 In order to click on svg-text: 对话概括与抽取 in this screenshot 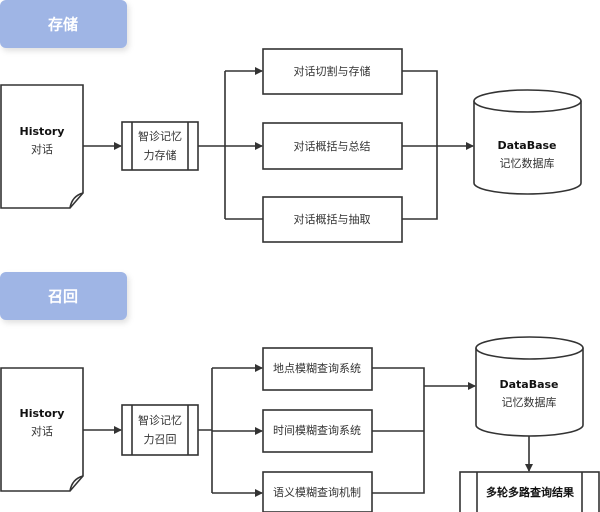, I will do `click(332, 219)`.